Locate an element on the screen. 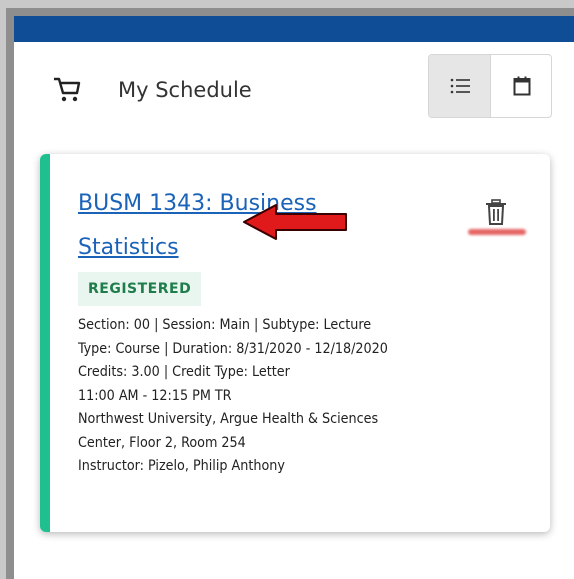  calendar-view-button is located at coordinates (520, 86).